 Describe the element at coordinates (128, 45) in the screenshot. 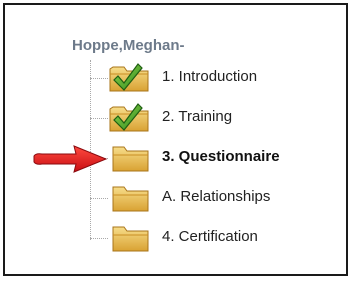

I see `tree-owner-name: Hoppe,Meghan-` at that location.